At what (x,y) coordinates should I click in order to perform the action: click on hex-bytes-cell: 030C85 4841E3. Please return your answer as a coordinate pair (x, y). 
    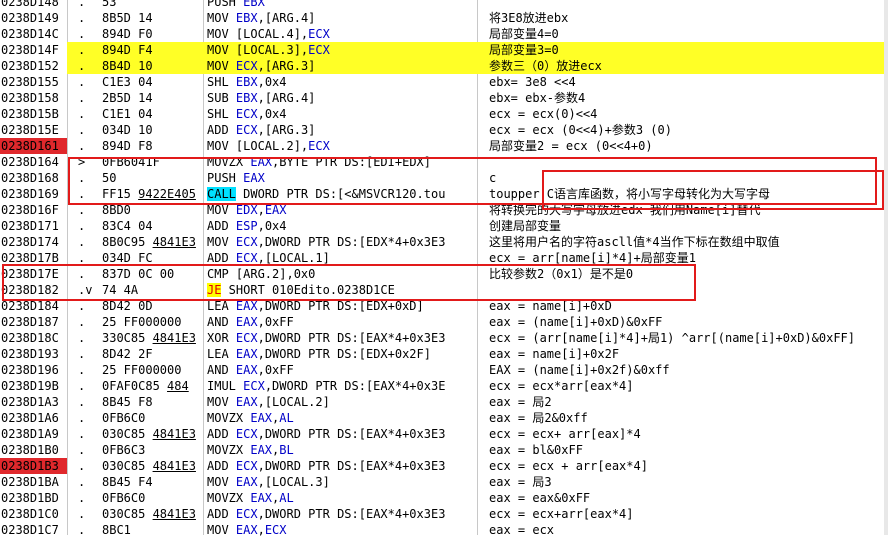
    Looking at the image, I should click on (149, 466).